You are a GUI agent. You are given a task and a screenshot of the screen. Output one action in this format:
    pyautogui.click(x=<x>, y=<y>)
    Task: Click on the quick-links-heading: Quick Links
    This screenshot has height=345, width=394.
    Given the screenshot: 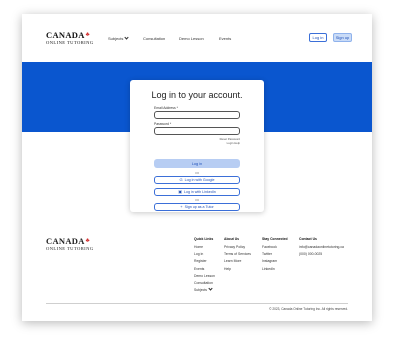 What is the action you would take?
    pyautogui.click(x=204, y=239)
    